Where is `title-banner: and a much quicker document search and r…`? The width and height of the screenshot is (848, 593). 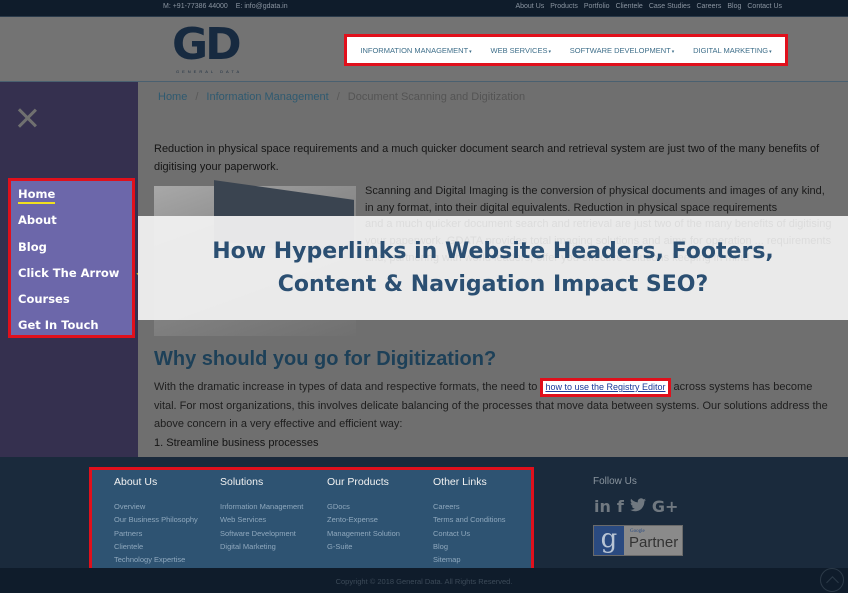
title-banner: and a much quicker document search and r… is located at coordinates (493, 268).